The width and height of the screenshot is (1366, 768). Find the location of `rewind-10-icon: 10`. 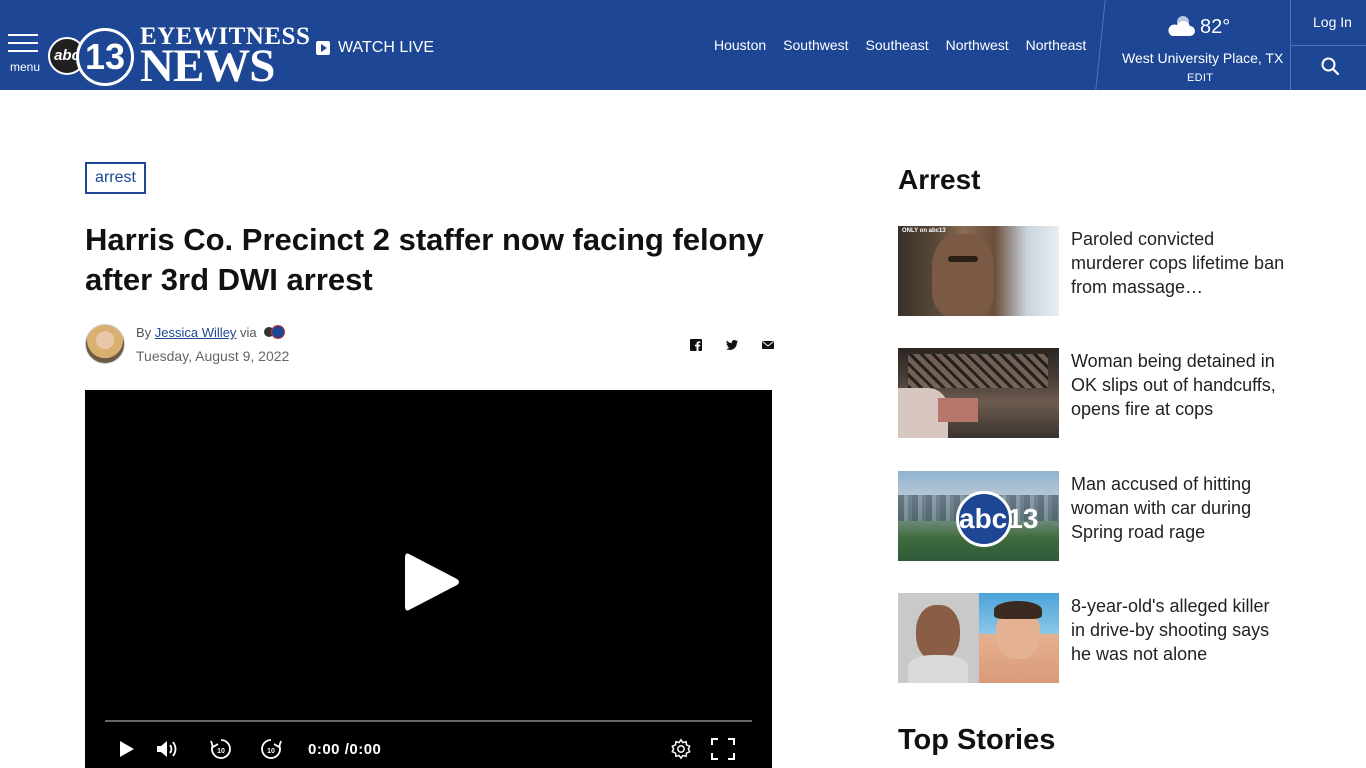

rewind-10-icon: 10 is located at coordinates (221, 749).